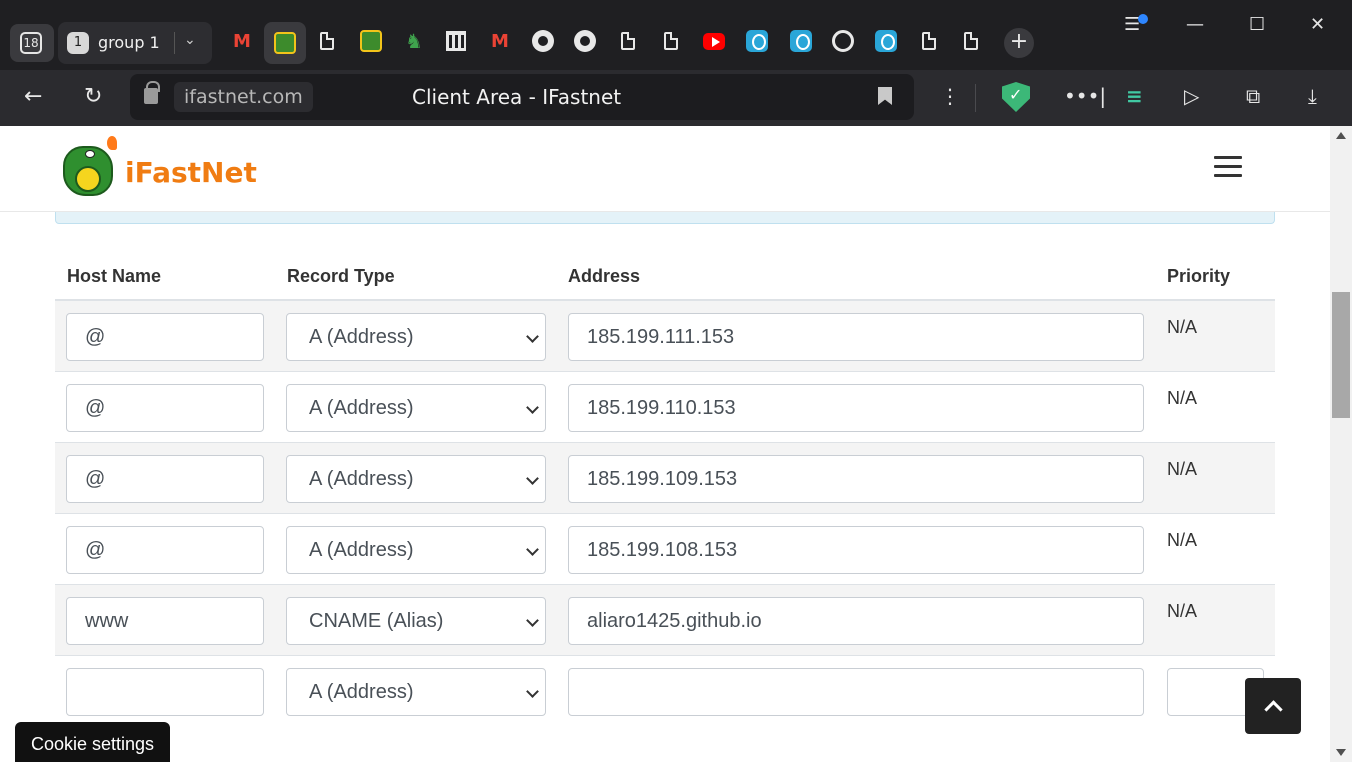 The image size is (1352, 766). Describe the element at coordinates (714, 41) in the screenshot. I see `tab-youtube` at that location.